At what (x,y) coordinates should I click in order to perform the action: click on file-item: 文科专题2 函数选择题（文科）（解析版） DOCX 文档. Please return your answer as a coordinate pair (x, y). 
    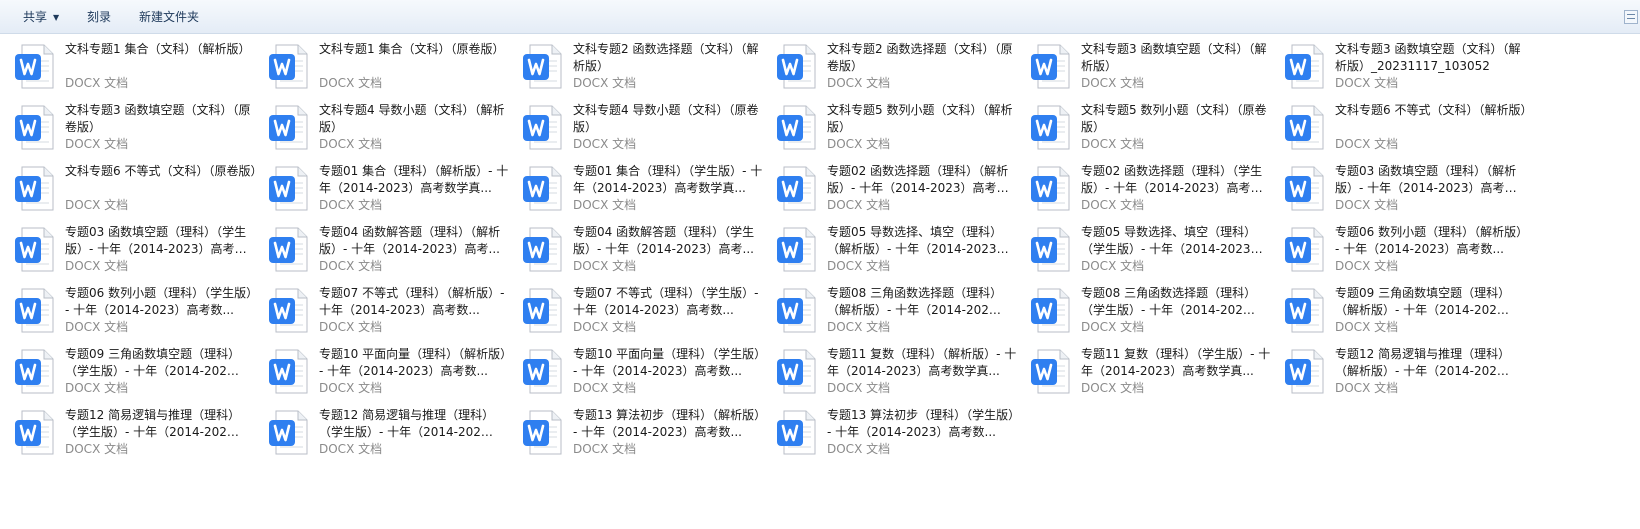
    Looking at the image, I should click on (649, 70).